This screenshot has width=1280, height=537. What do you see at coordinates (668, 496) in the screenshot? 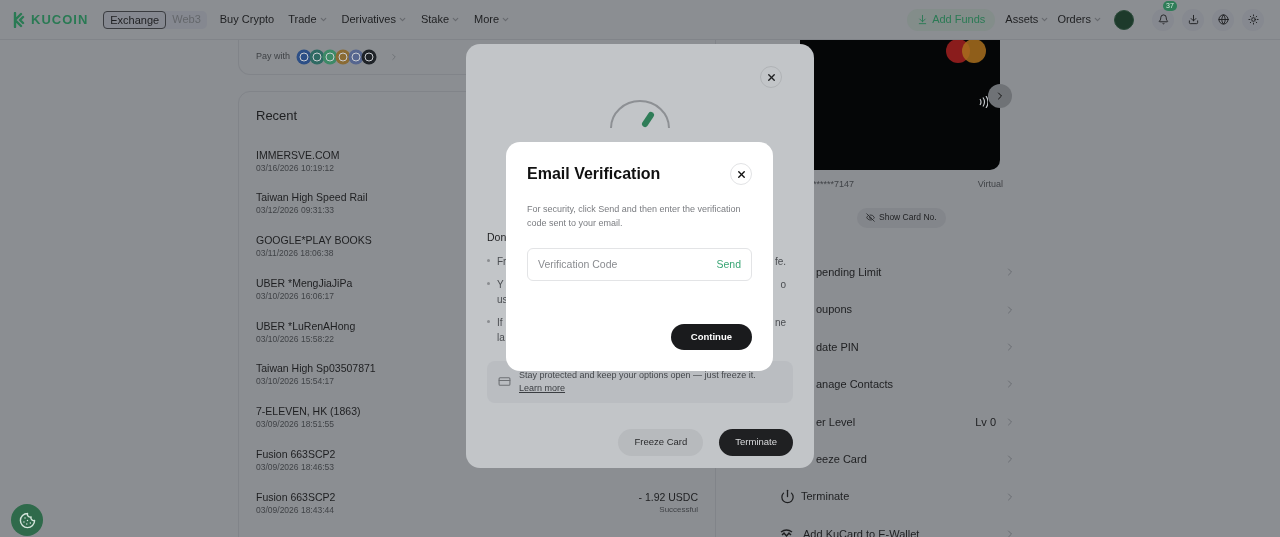
I see `transaction-amount: - 1.92 USDC` at bounding box center [668, 496].